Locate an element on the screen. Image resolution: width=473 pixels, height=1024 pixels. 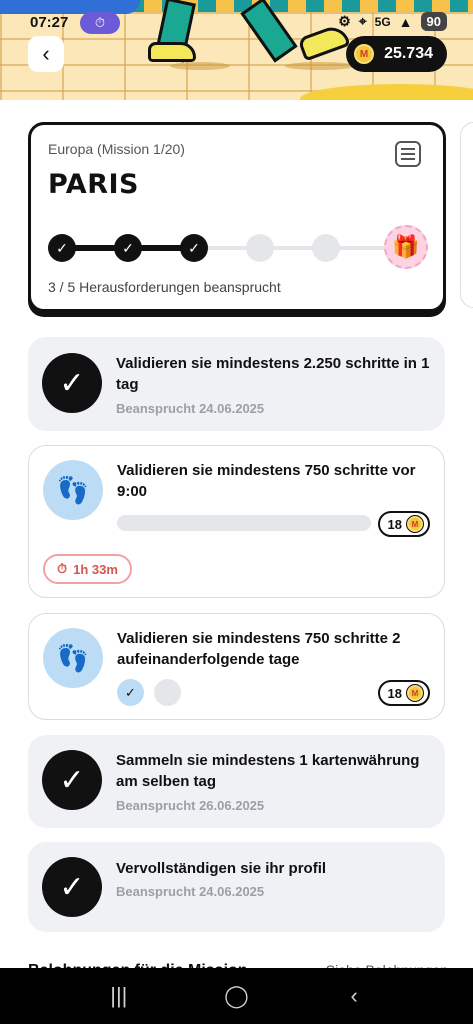
mission-progress: ✓ ✓ ✓ 🎁 is located at coordinates (238, 247).